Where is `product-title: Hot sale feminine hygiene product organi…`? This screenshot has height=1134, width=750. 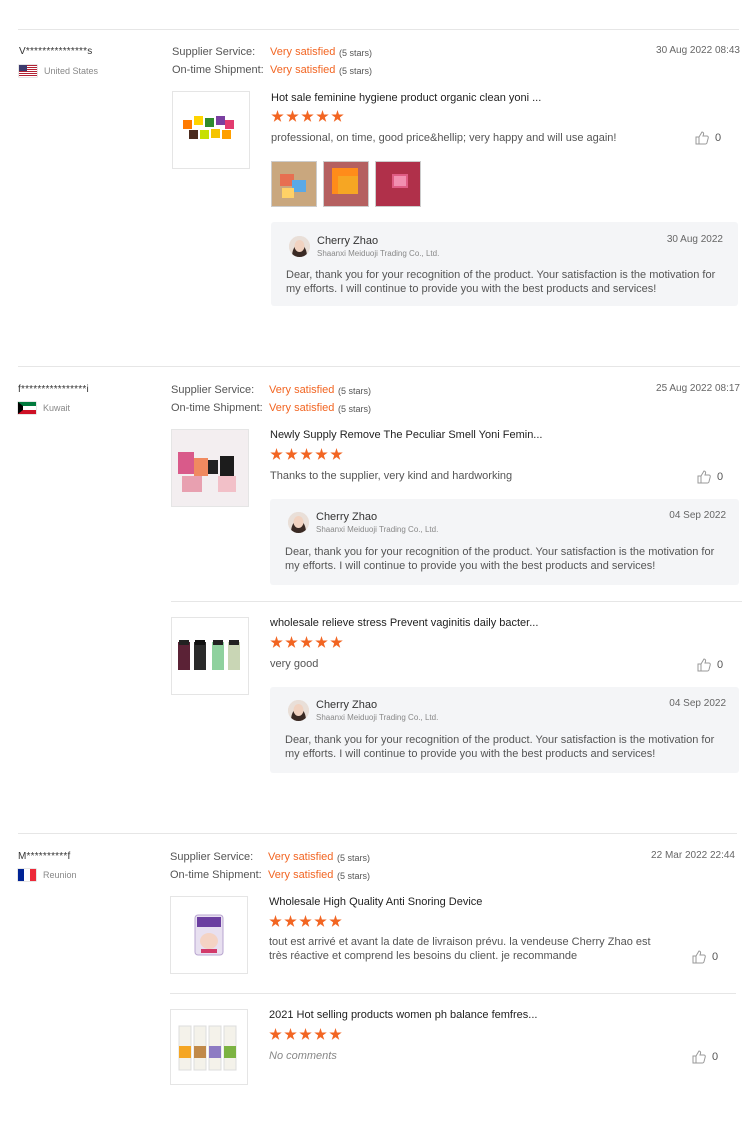 product-title: Hot sale feminine hygiene product organi… is located at coordinates (406, 98).